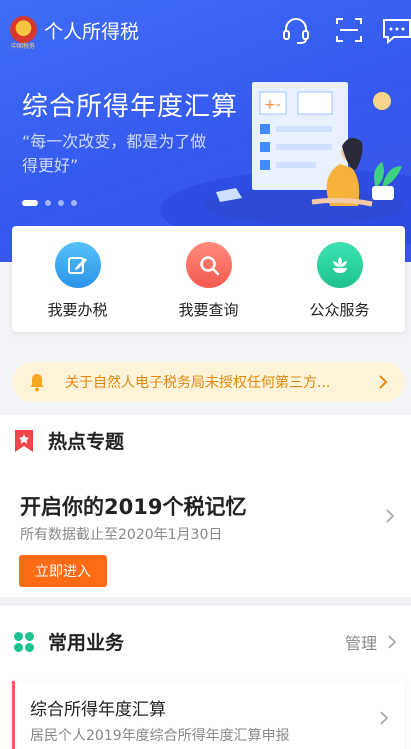 The height and width of the screenshot is (749, 411). I want to click on action-label: 我要查询, so click(208, 310).